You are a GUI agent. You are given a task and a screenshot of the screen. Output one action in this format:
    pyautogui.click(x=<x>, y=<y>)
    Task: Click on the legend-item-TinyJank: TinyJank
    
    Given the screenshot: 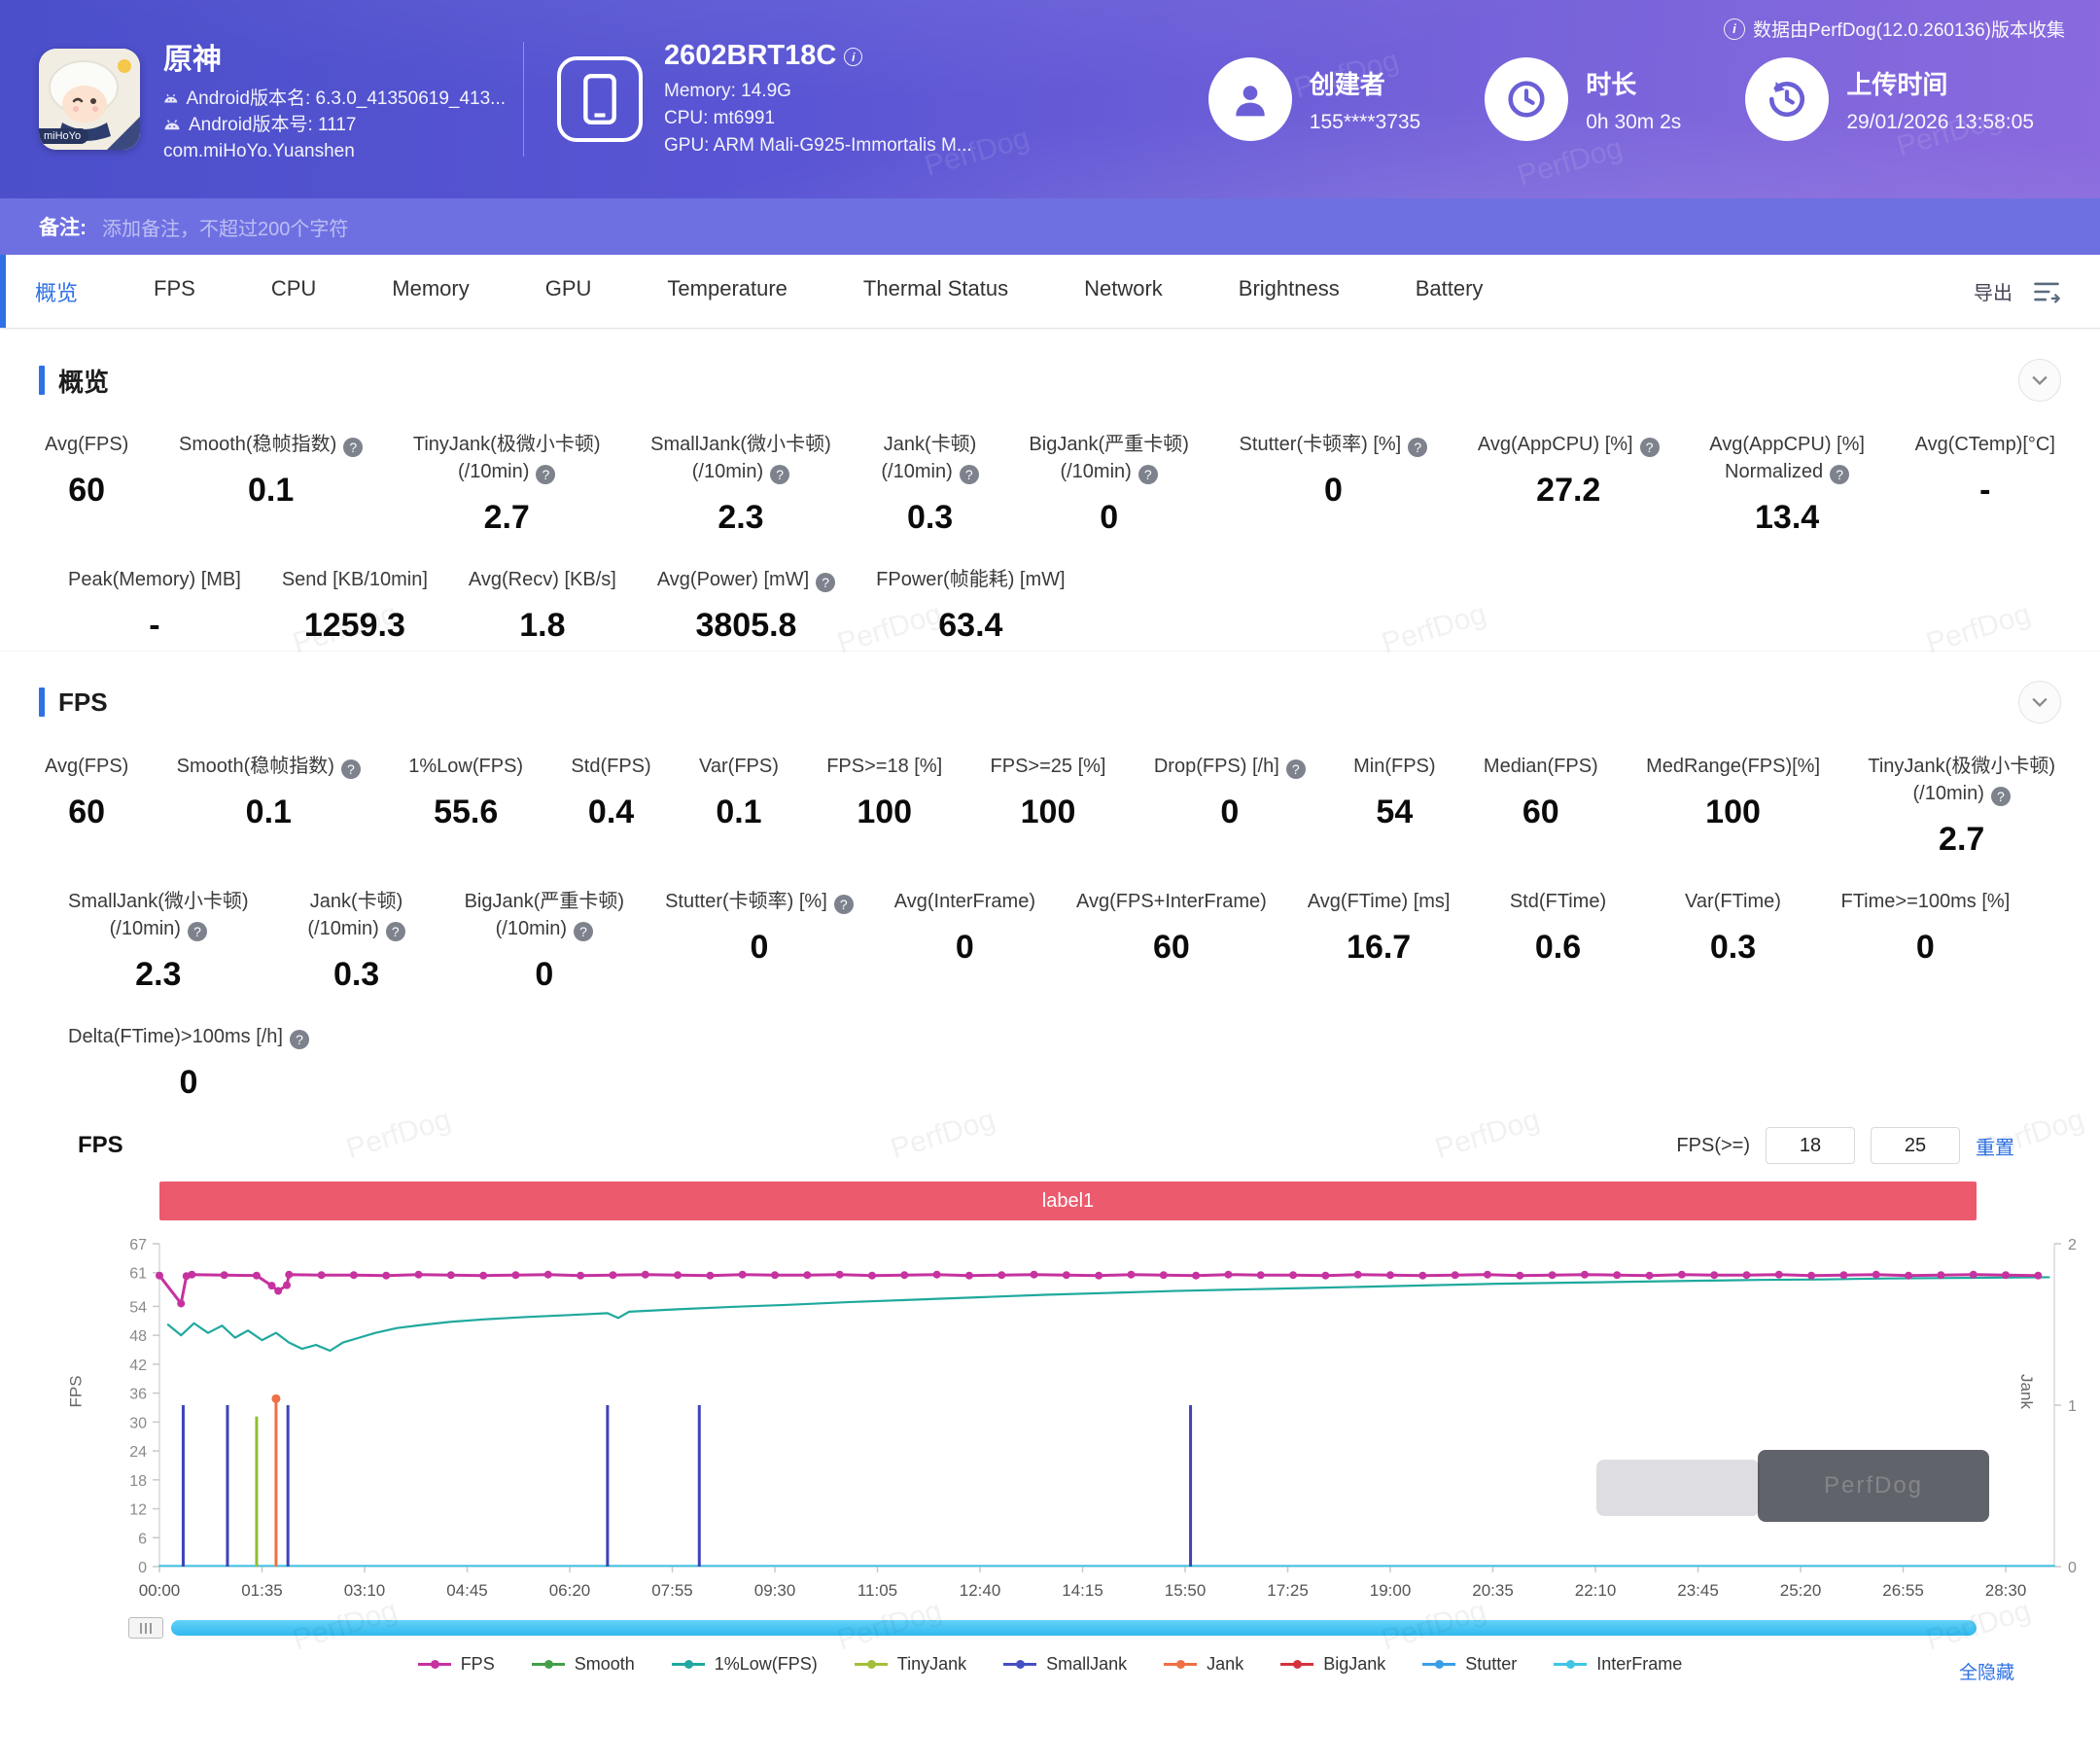 What is the action you would take?
    pyautogui.click(x=910, y=1664)
    